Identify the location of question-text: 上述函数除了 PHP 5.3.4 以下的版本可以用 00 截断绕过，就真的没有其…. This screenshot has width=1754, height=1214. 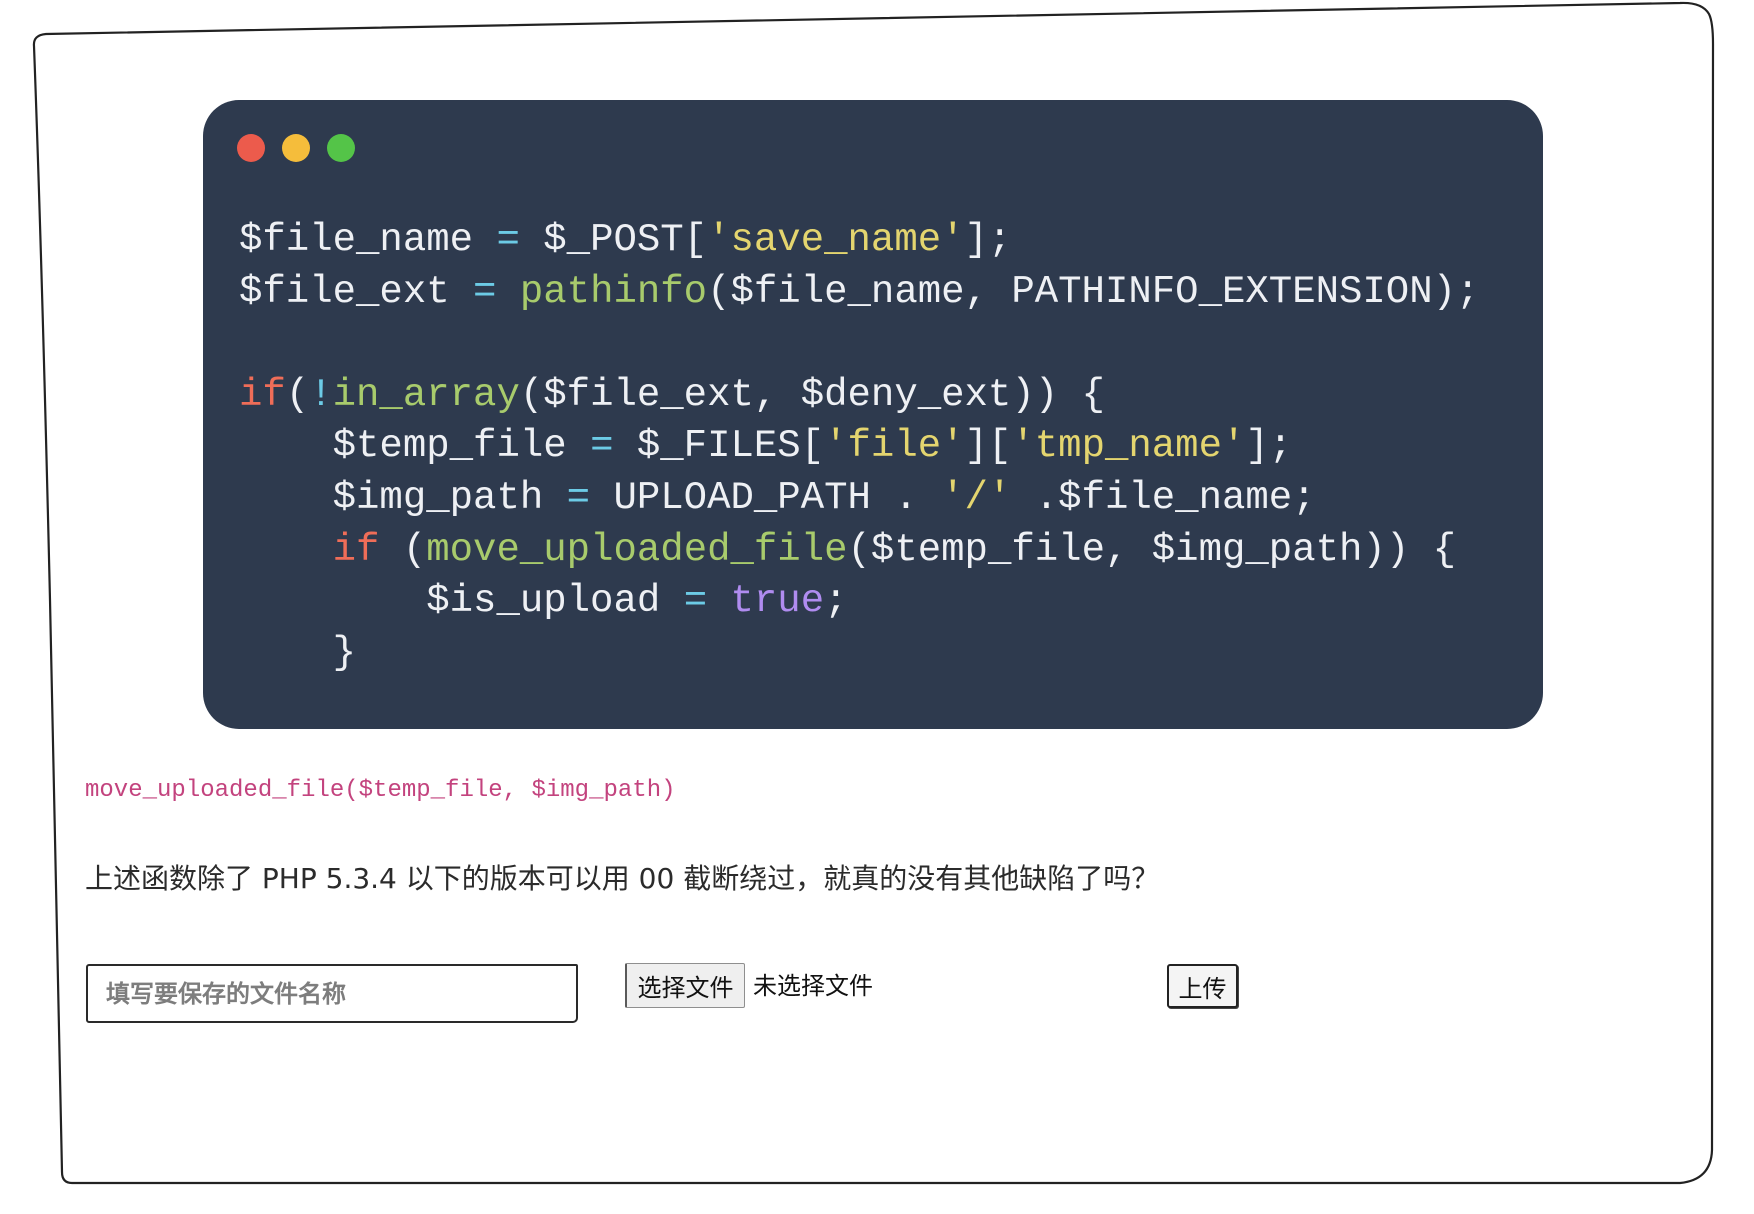
(622, 878).